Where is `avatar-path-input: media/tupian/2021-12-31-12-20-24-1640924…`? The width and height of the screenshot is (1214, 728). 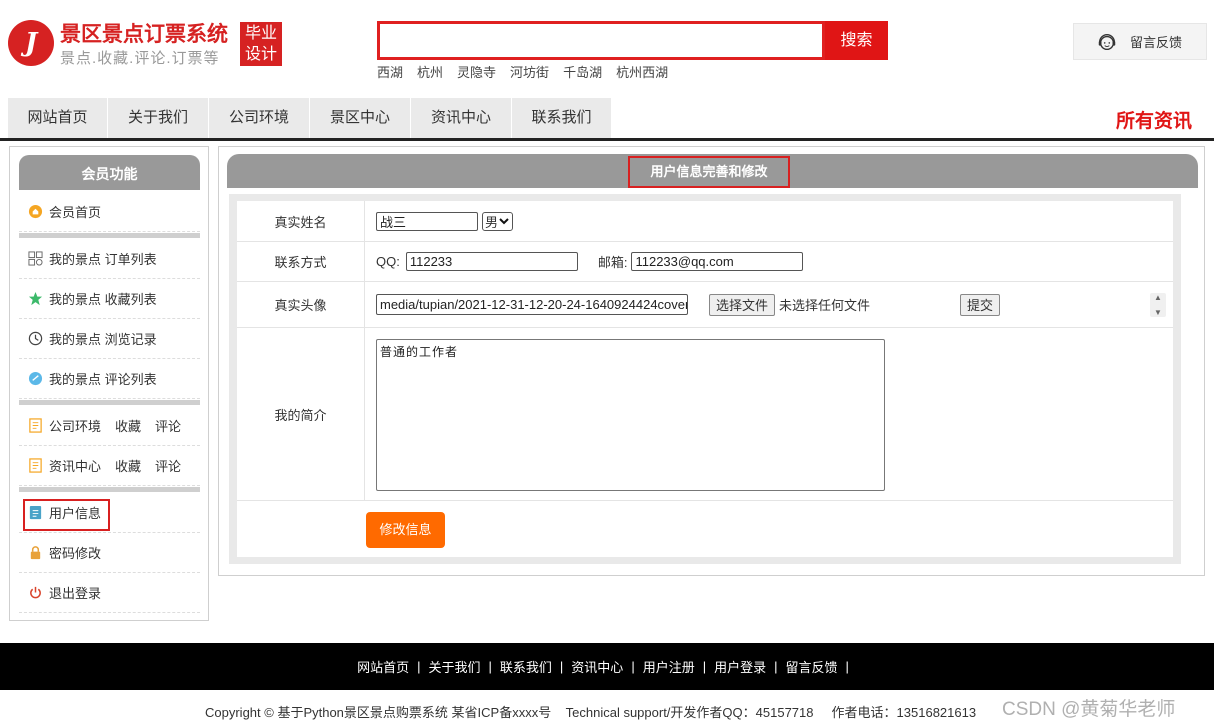 avatar-path-input: media/tupian/2021-12-31-12-20-24-1640924… is located at coordinates (532, 304).